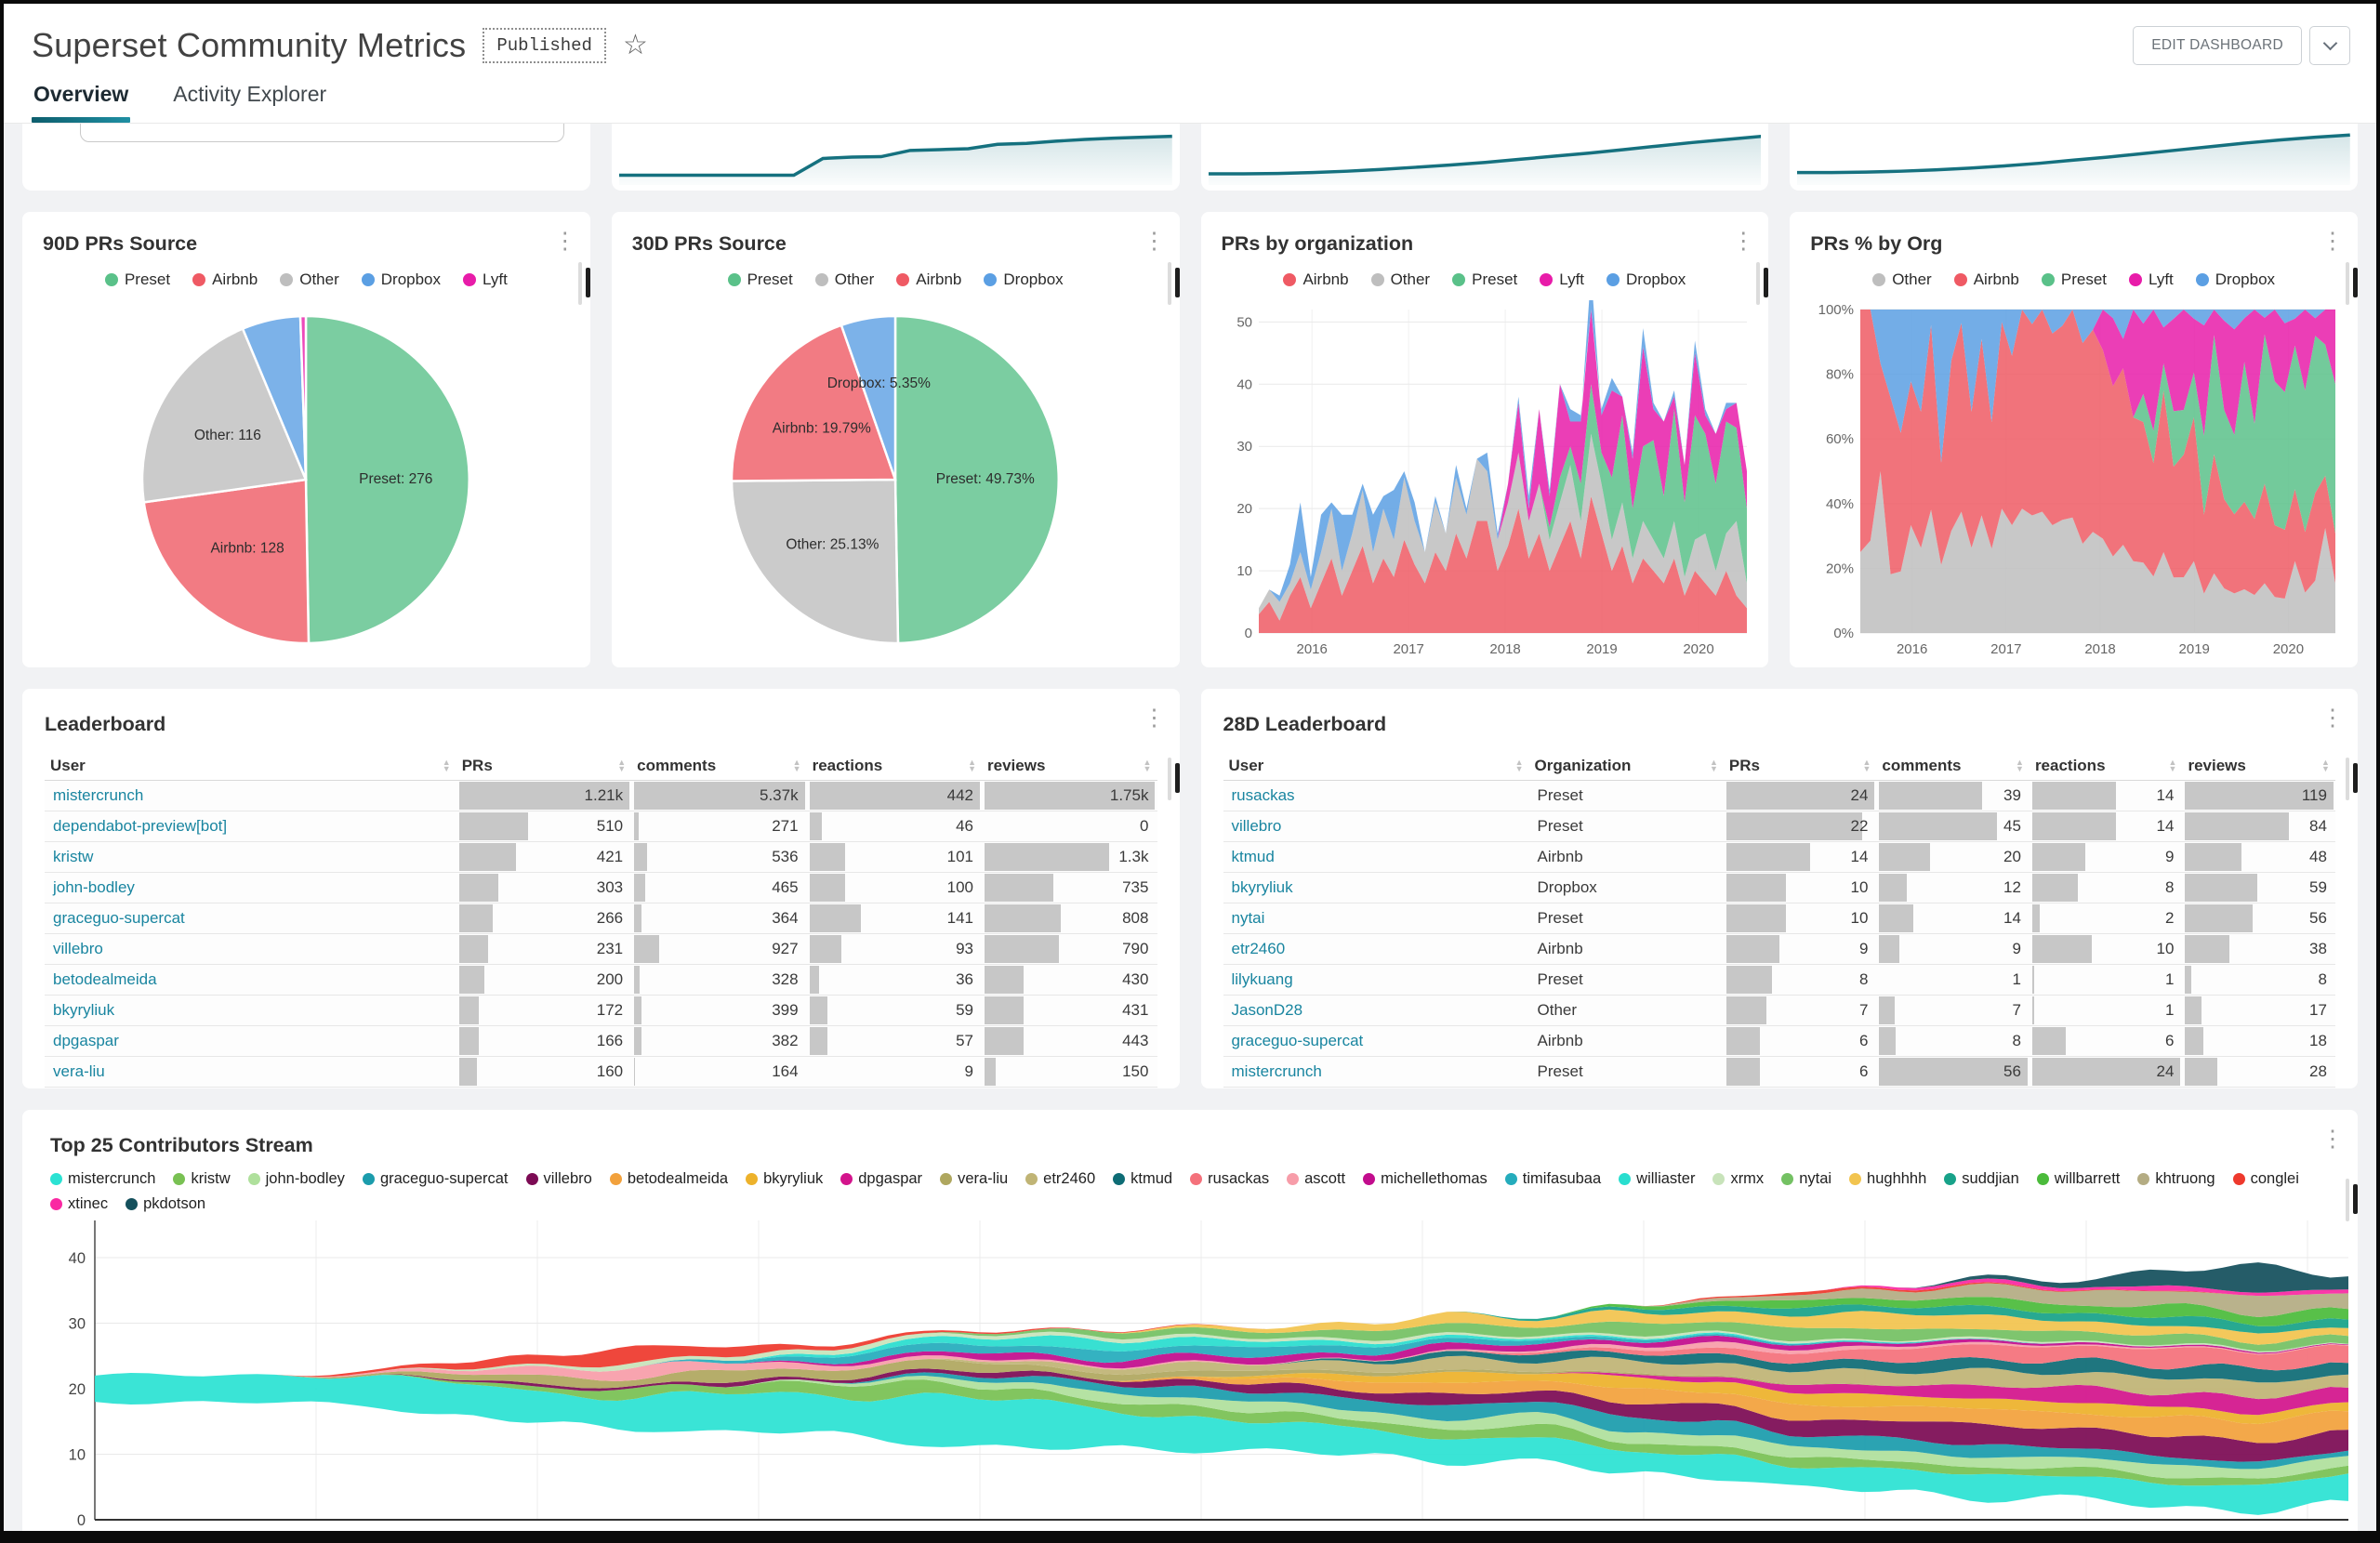  I want to click on user-link: ktmud, so click(1253, 857).